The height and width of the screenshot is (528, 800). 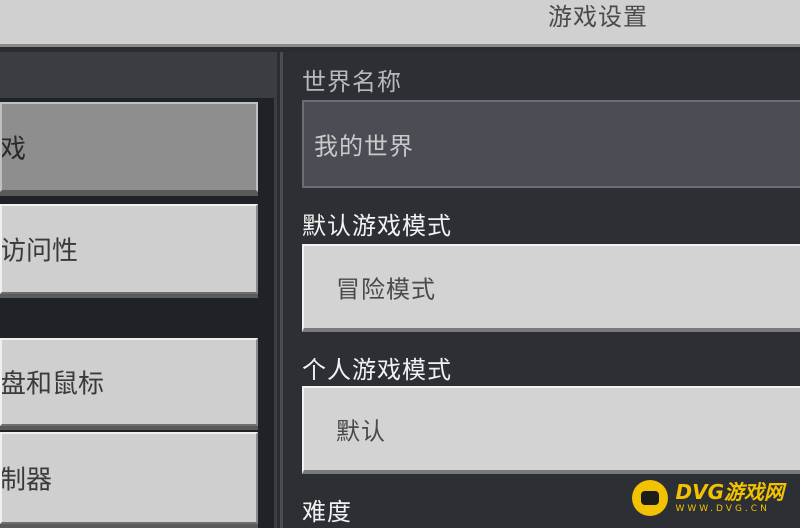 What do you see at coordinates (386, 289) in the screenshot?
I see `default-game-mode-value: 冒险模式` at bounding box center [386, 289].